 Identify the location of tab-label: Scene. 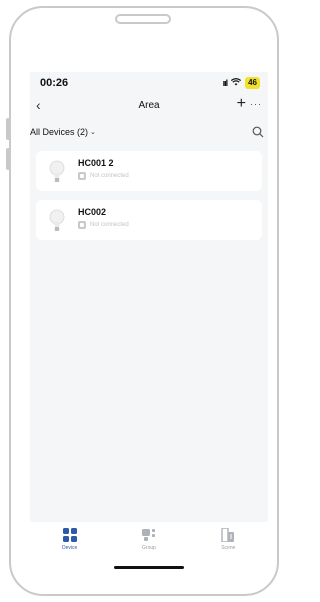
(228, 548).